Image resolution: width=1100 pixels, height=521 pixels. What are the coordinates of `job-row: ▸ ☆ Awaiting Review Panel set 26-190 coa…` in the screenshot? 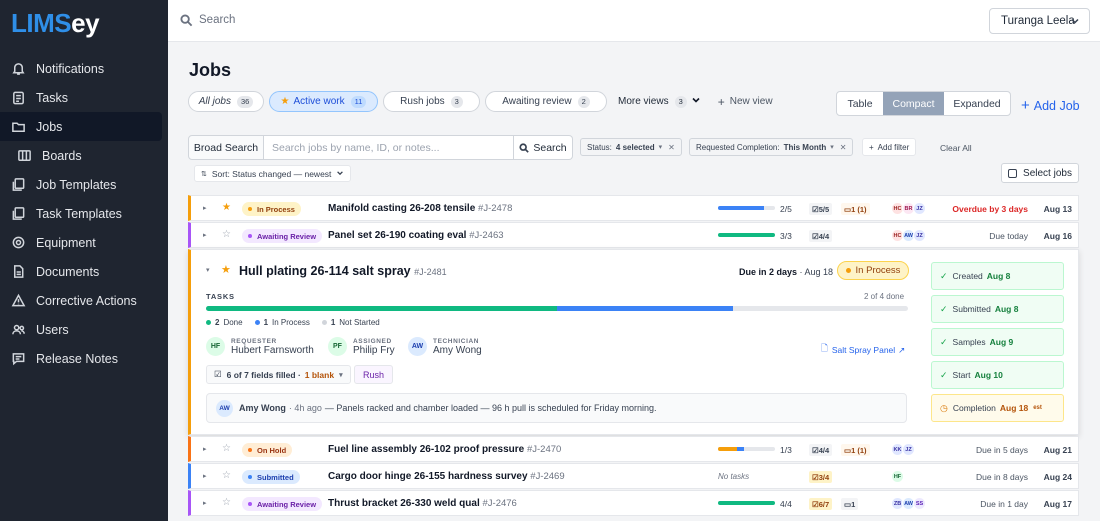 It's located at (633, 235).